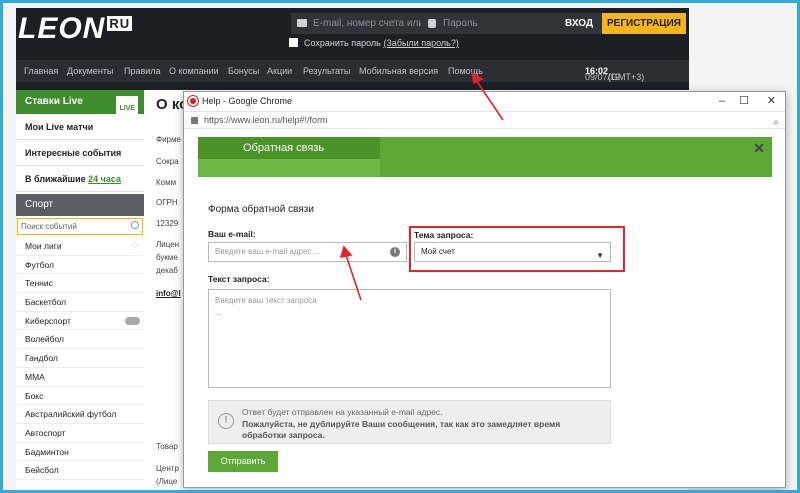  What do you see at coordinates (289, 148) in the screenshot?
I see `tab-feedback: Обратная связь` at bounding box center [289, 148].